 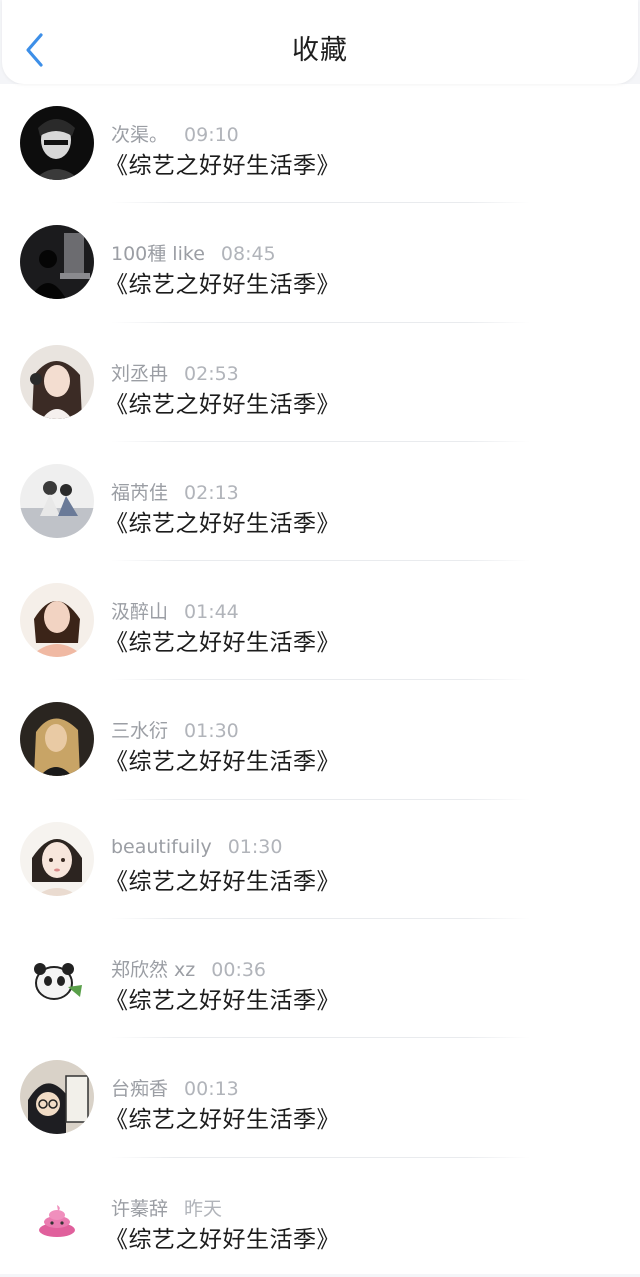 I want to click on sender-name: beautifuily, so click(x=161, y=846).